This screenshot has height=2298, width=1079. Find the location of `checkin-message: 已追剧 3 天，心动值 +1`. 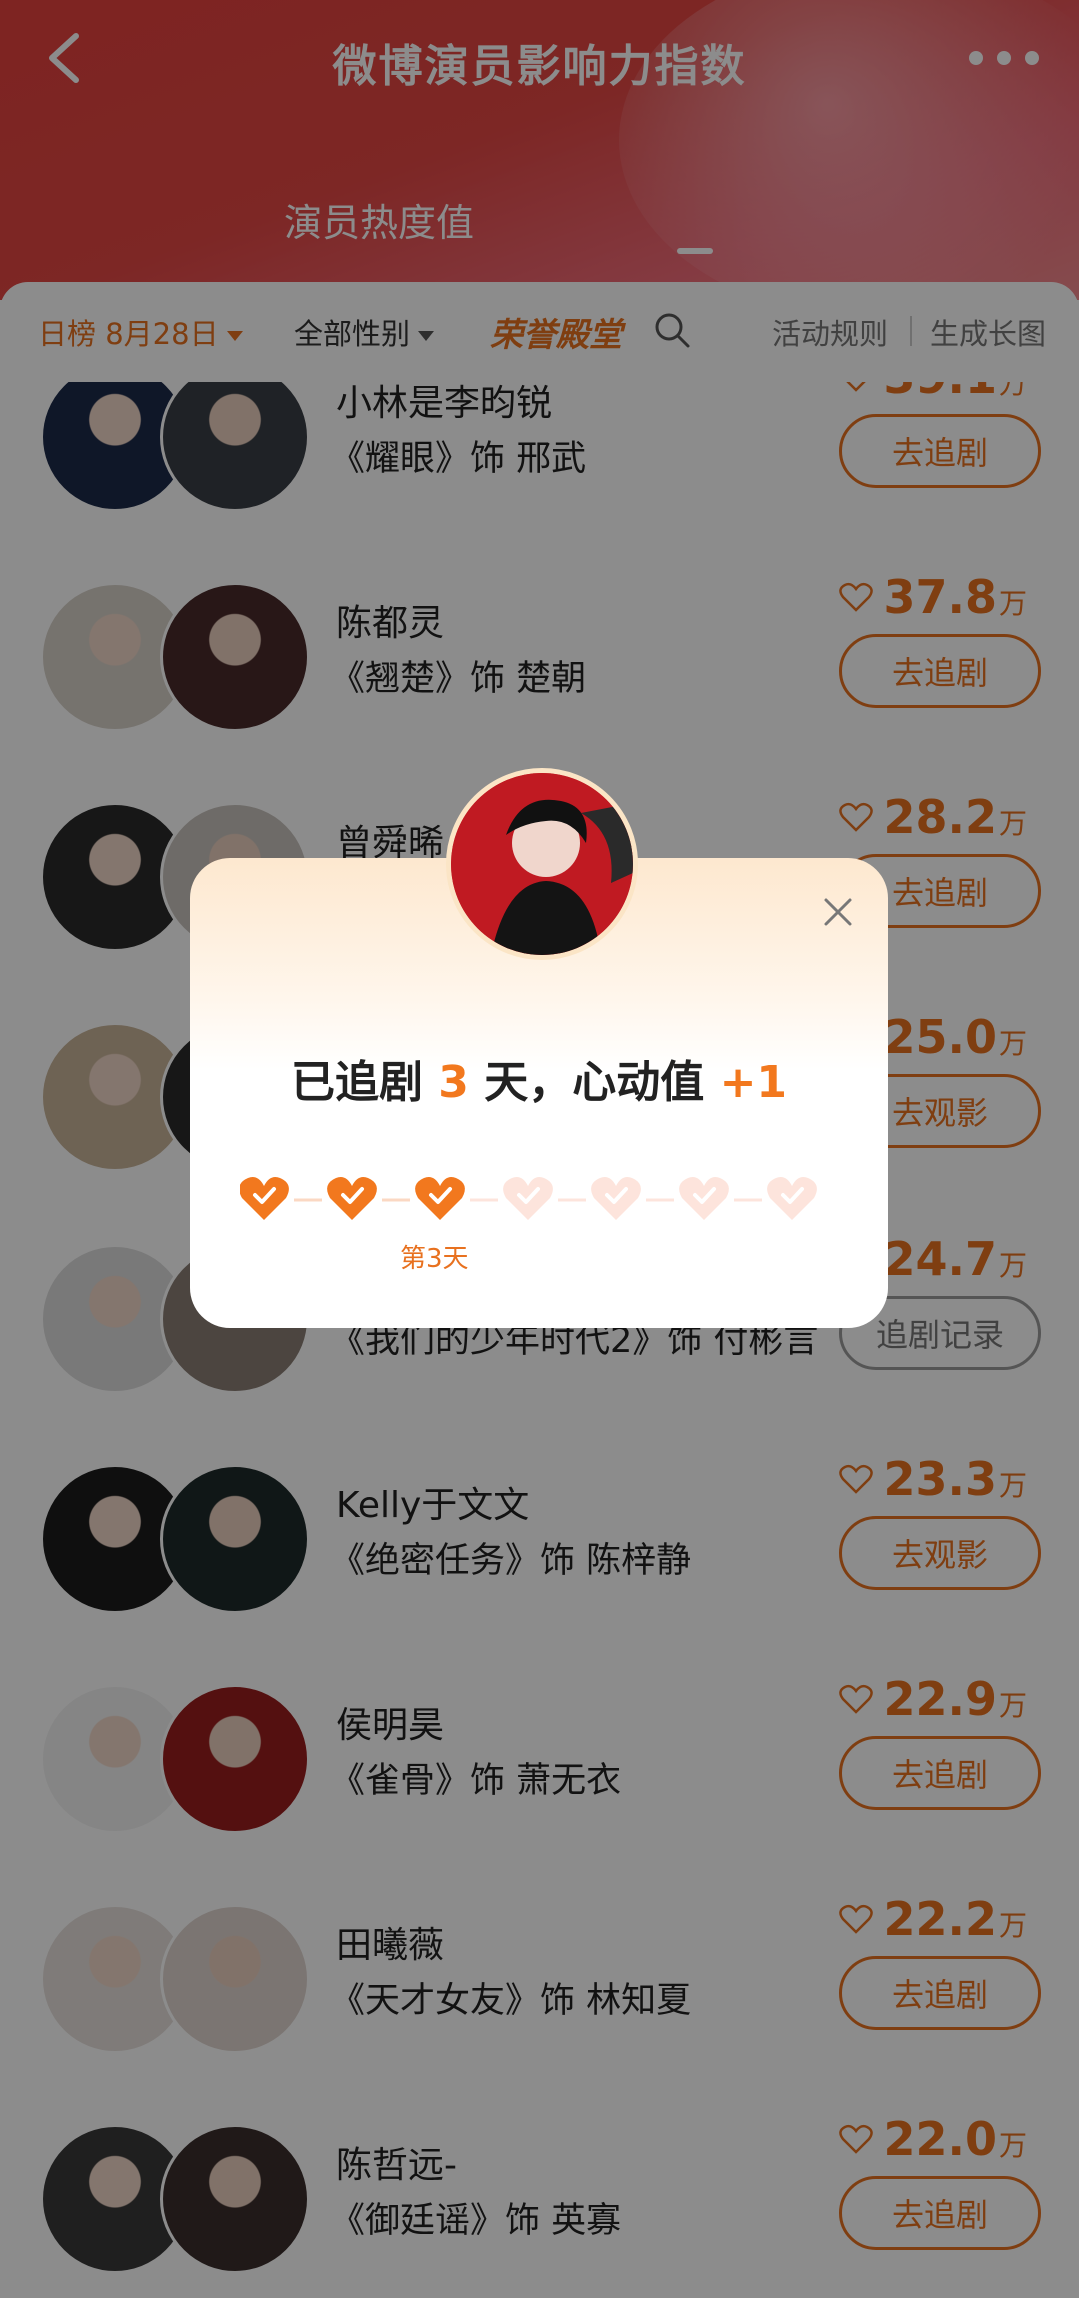

checkin-message: 已追剧 3 天，心动值 +1 is located at coordinates (539, 1078).